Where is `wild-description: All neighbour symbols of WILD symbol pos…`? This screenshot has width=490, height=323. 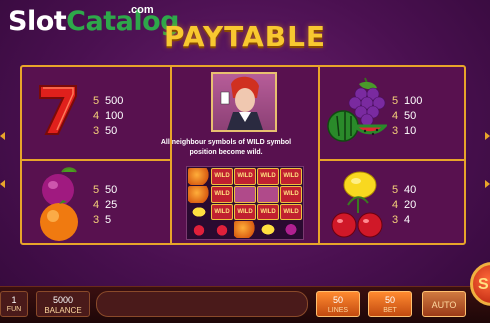
wild-description: All neighbour symbols of WILD symbol pos… is located at coordinates (226, 147).